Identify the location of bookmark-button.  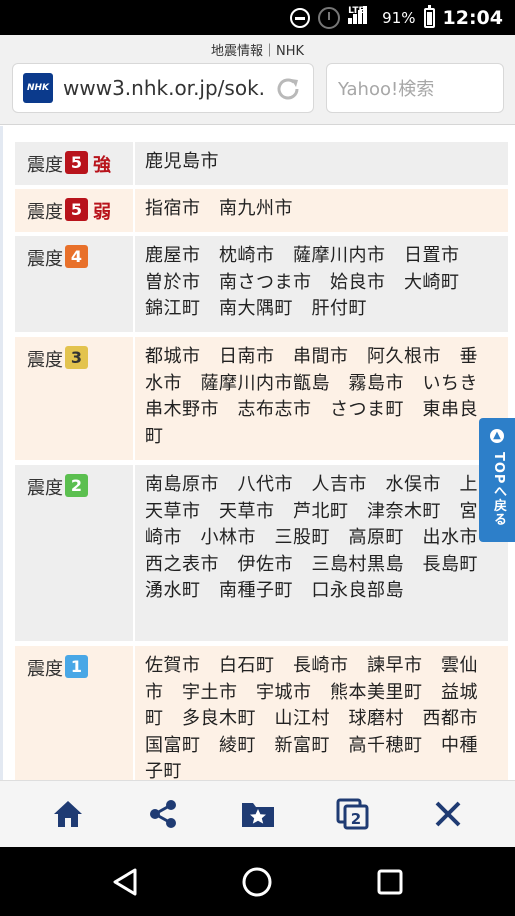
(258, 814).